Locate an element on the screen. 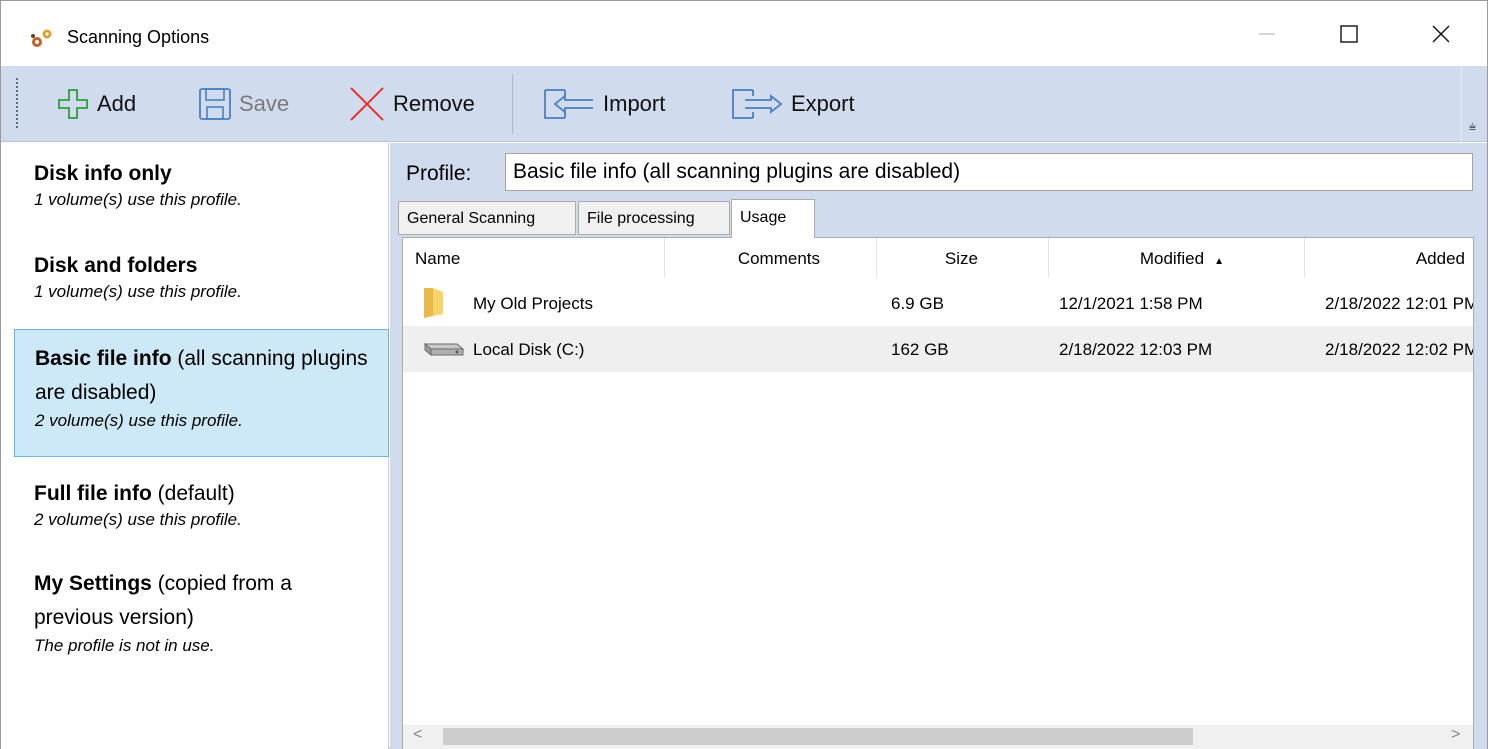  window-title: Scanning Options is located at coordinates (138, 37).